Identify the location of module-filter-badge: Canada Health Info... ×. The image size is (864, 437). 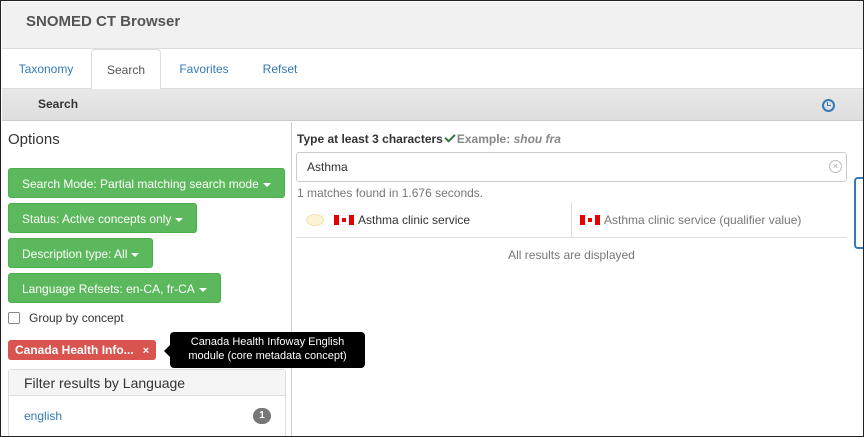
(82, 350).